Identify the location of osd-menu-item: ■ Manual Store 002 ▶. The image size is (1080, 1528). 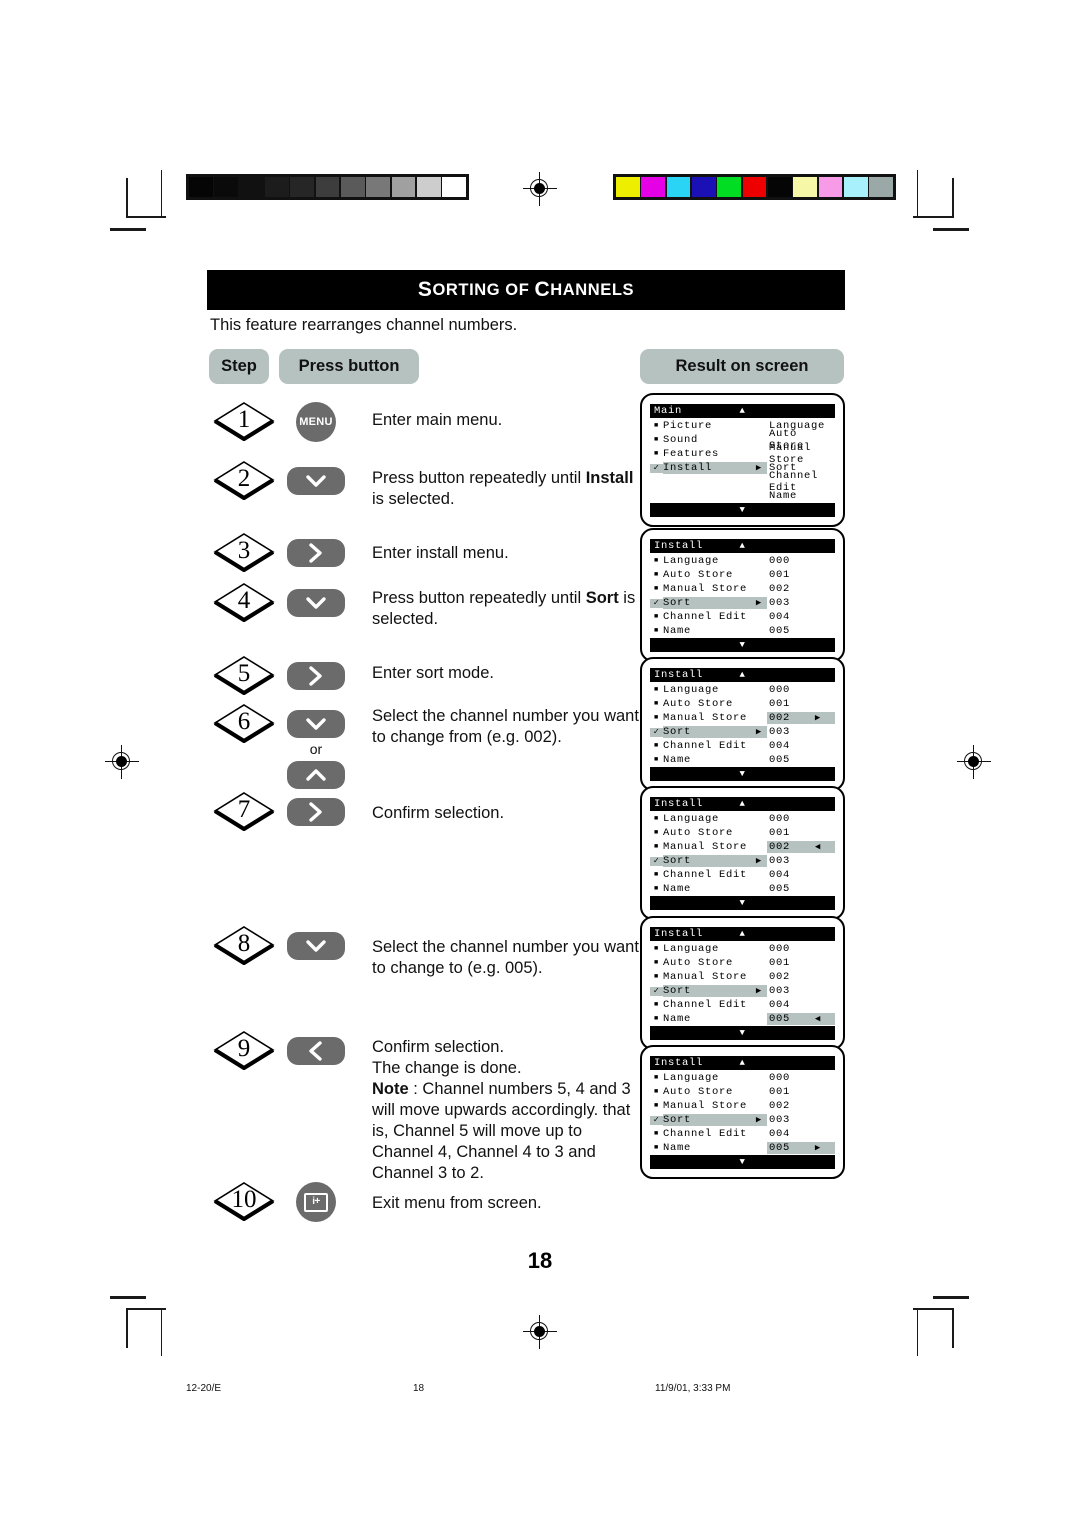
(742, 718).